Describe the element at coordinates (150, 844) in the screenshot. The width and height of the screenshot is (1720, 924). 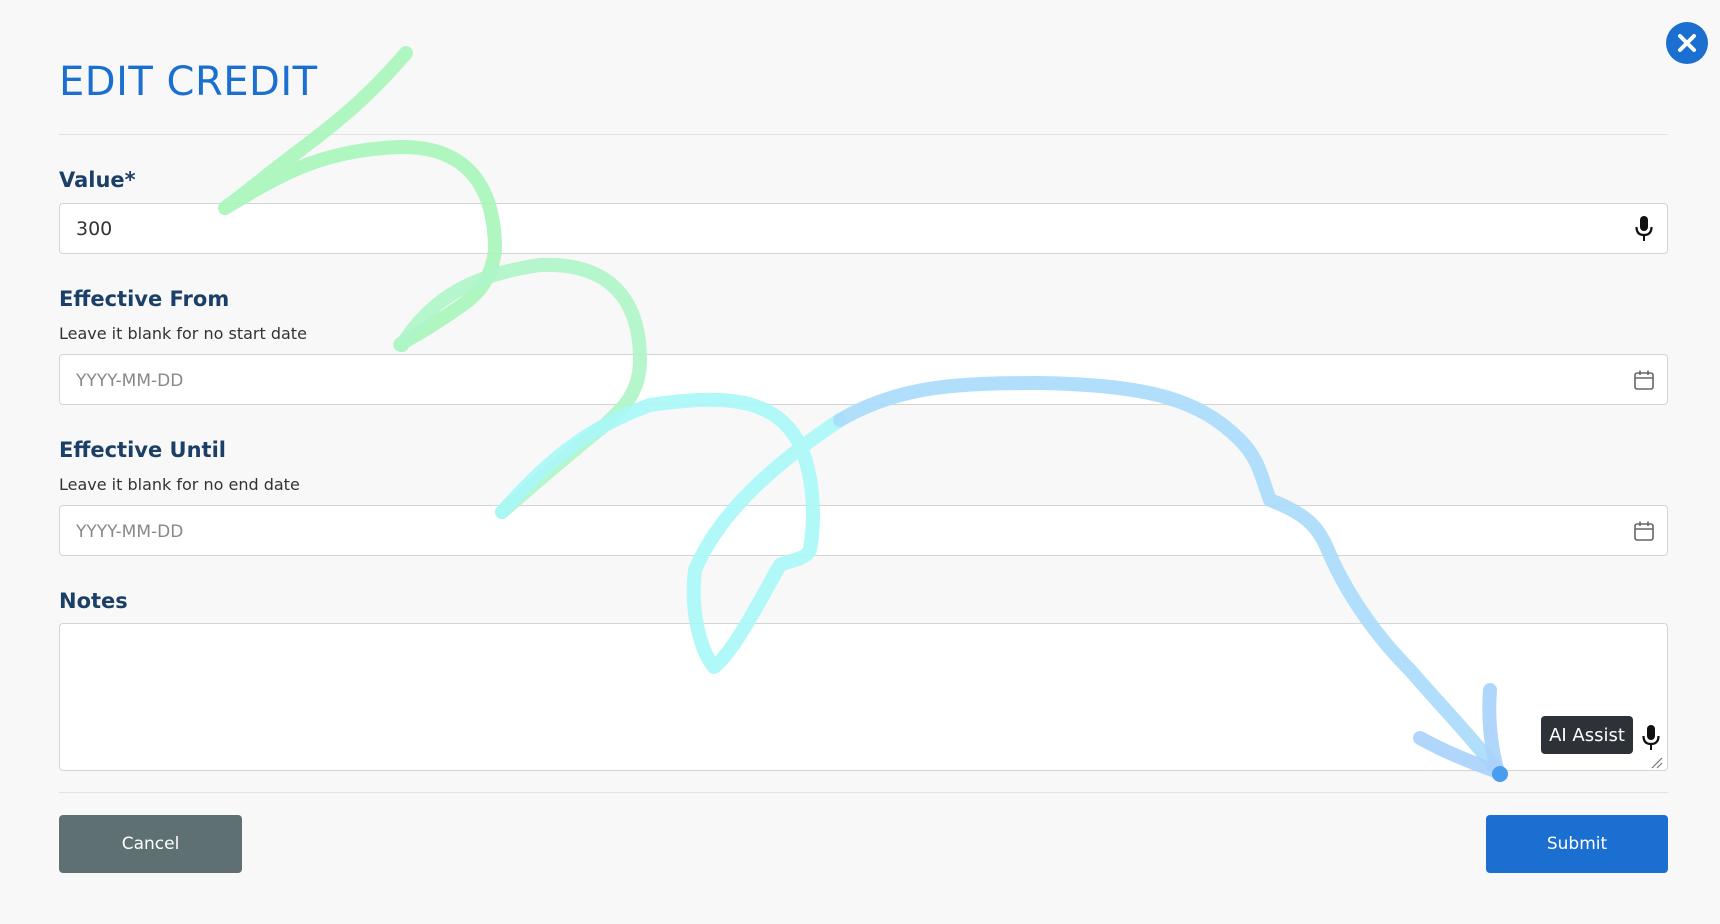
I see `cancel-button: Cancel` at that location.